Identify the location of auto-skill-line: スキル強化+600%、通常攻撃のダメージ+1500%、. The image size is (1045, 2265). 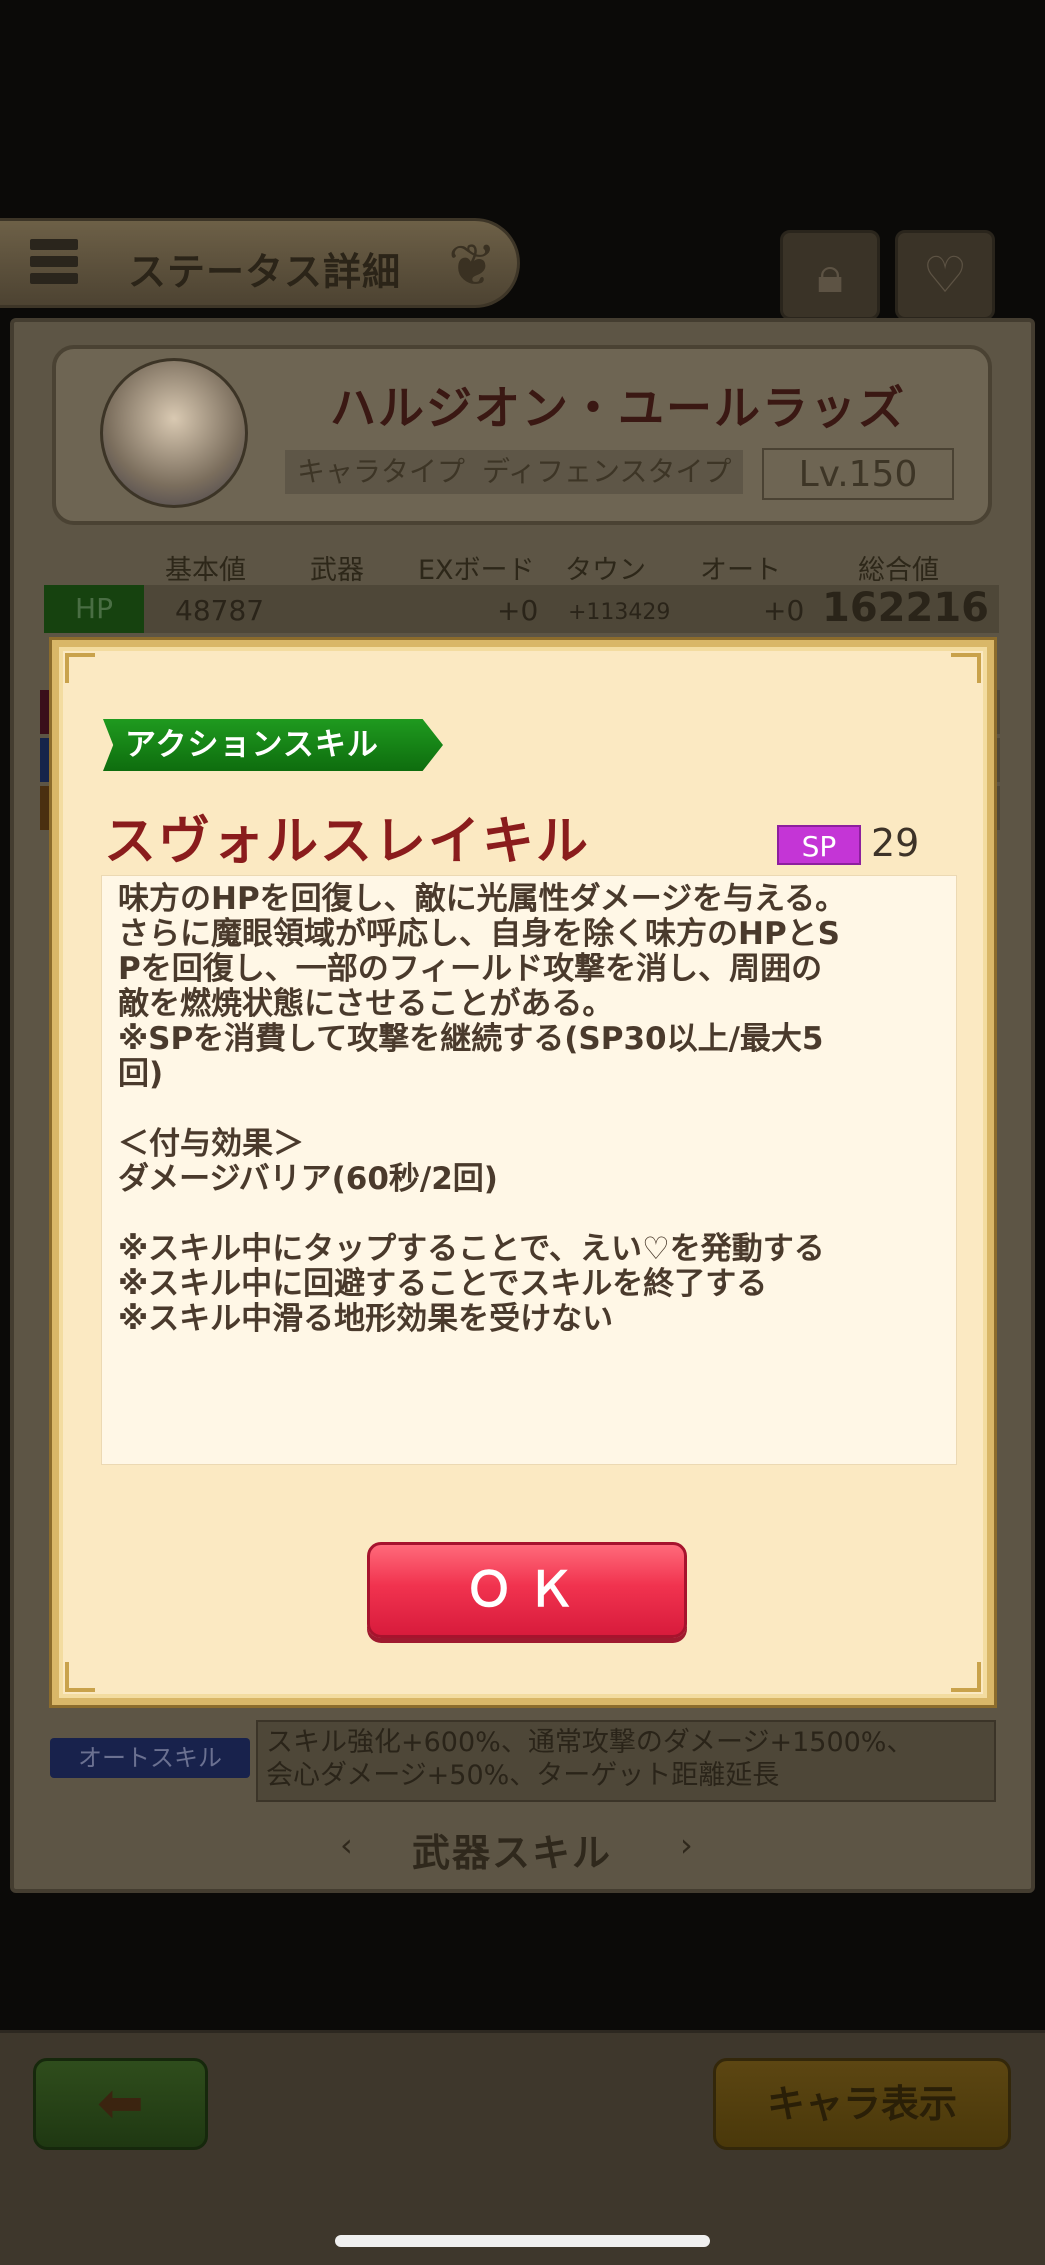
(590, 1742).